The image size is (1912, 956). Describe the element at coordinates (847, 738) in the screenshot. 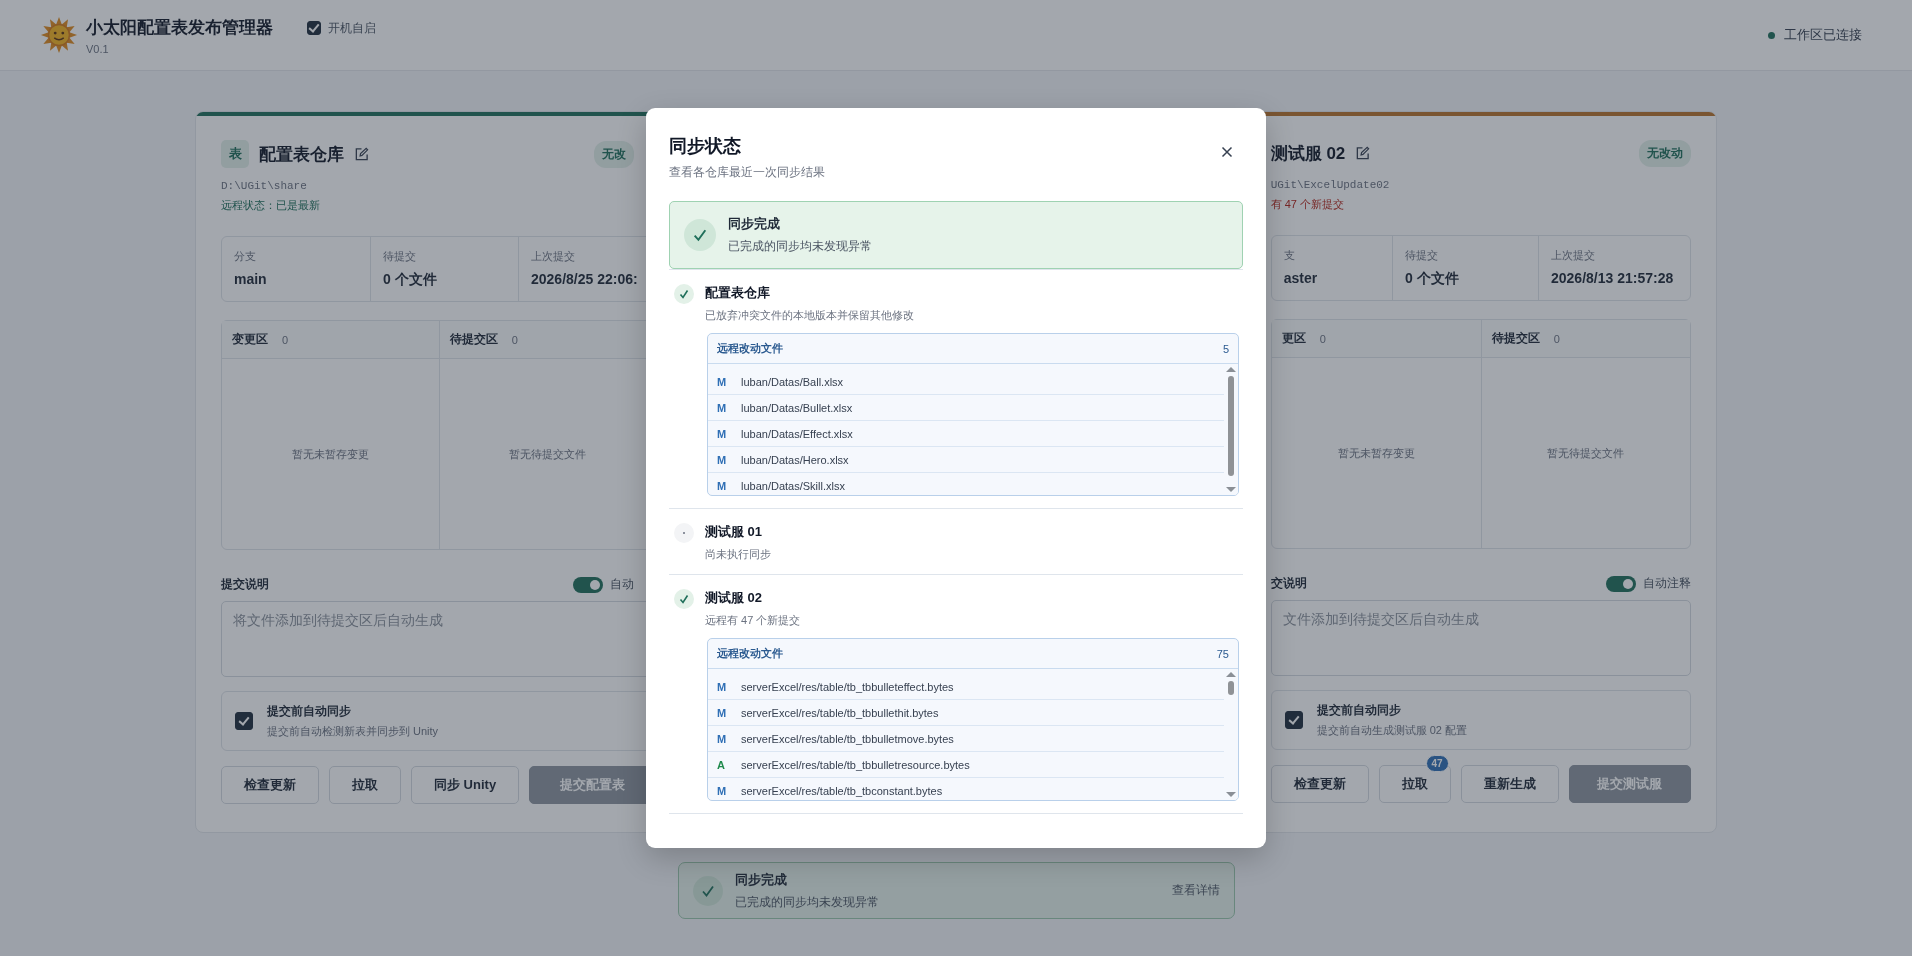

I see `file-path: serverExcel/res/table/tb_tbbulletmove.bytes` at that location.